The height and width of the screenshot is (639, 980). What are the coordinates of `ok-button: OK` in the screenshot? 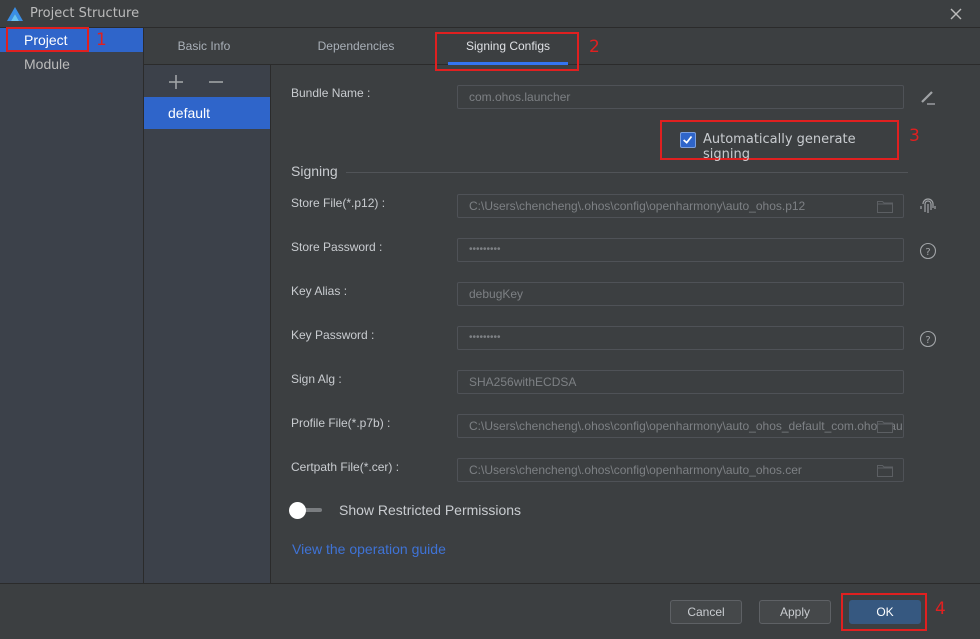 It's located at (885, 612).